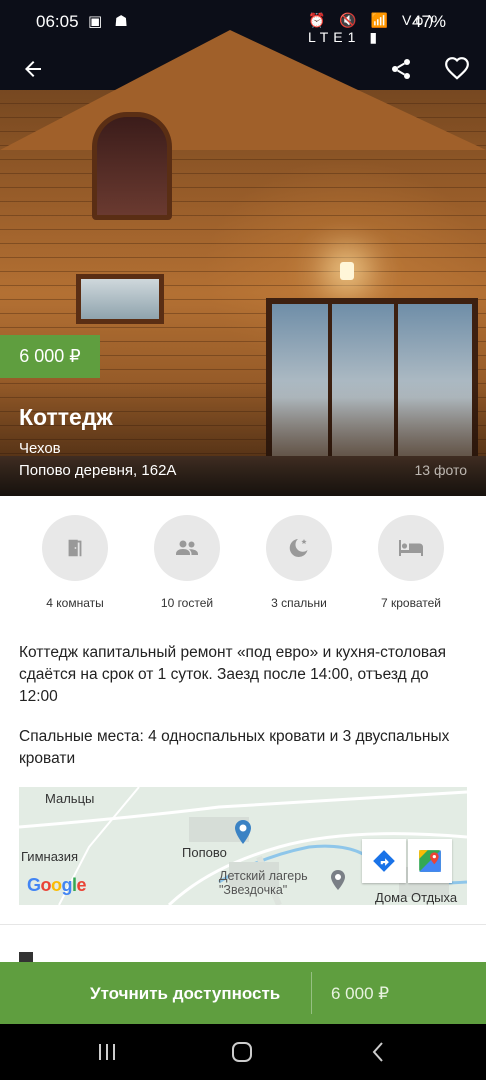 This screenshot has height=1080, width=486. What do you see at coordinates (185, 994) in the screenshot?
I see `check-availability-button: Уточнить доступность` at bounding box center [185, 994].